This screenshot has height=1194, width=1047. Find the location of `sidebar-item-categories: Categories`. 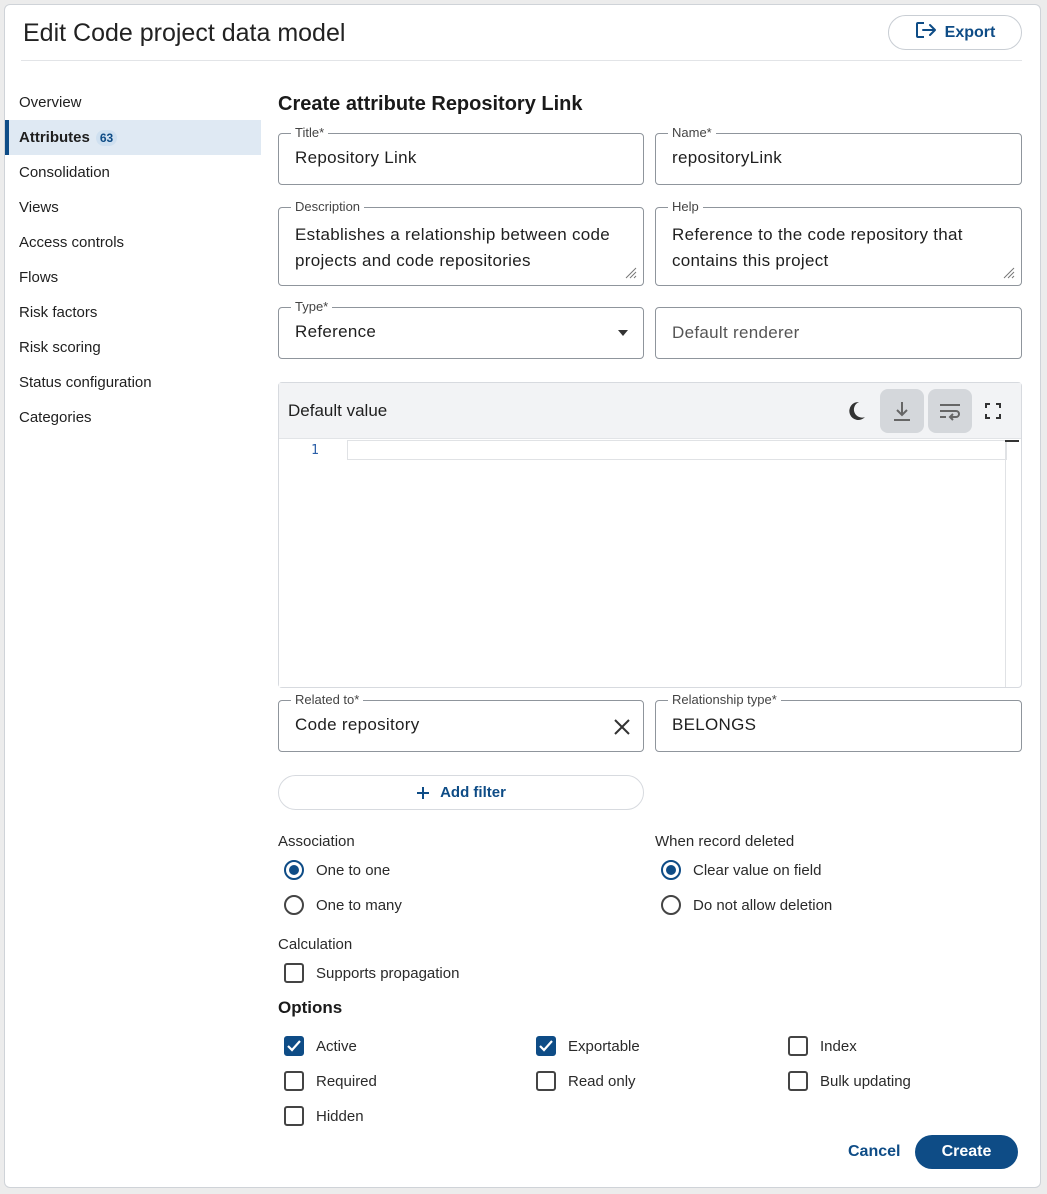

sidebar-item-categories: Categories is located at coordinates (133, 417).